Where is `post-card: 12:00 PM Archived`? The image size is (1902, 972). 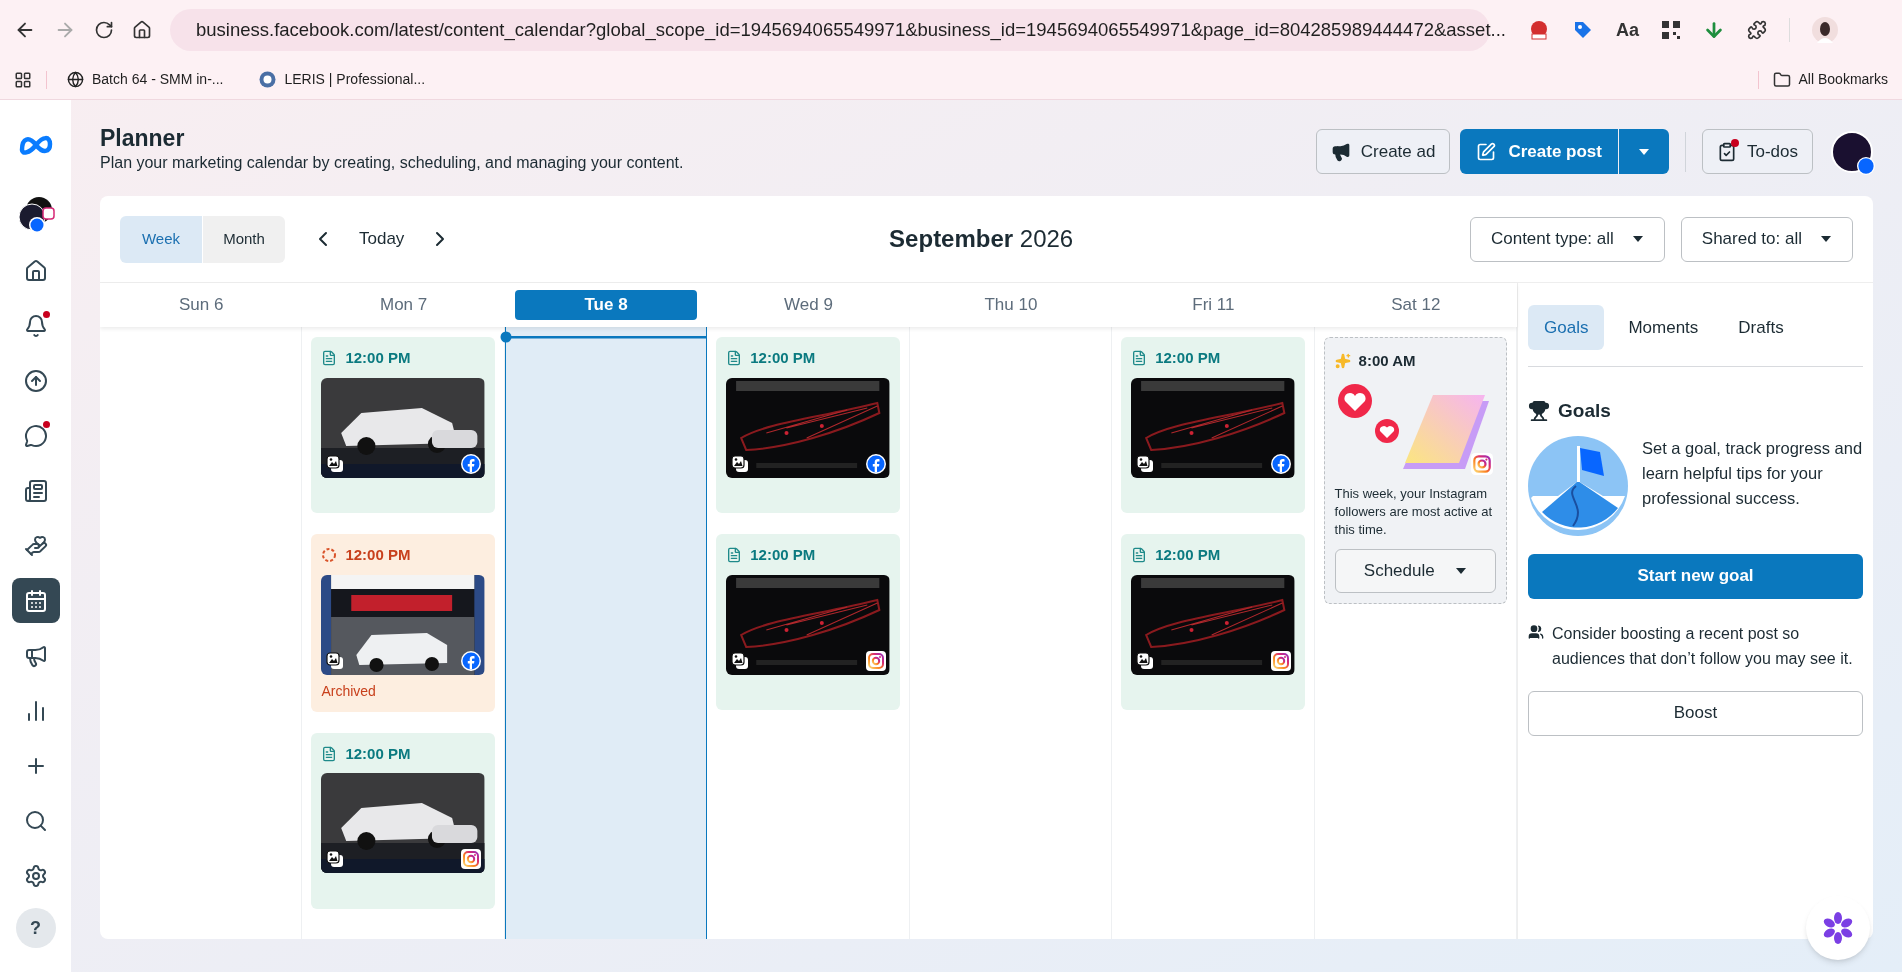
post-card: 12:00 PM Archived is located at coordinates (403, 623).